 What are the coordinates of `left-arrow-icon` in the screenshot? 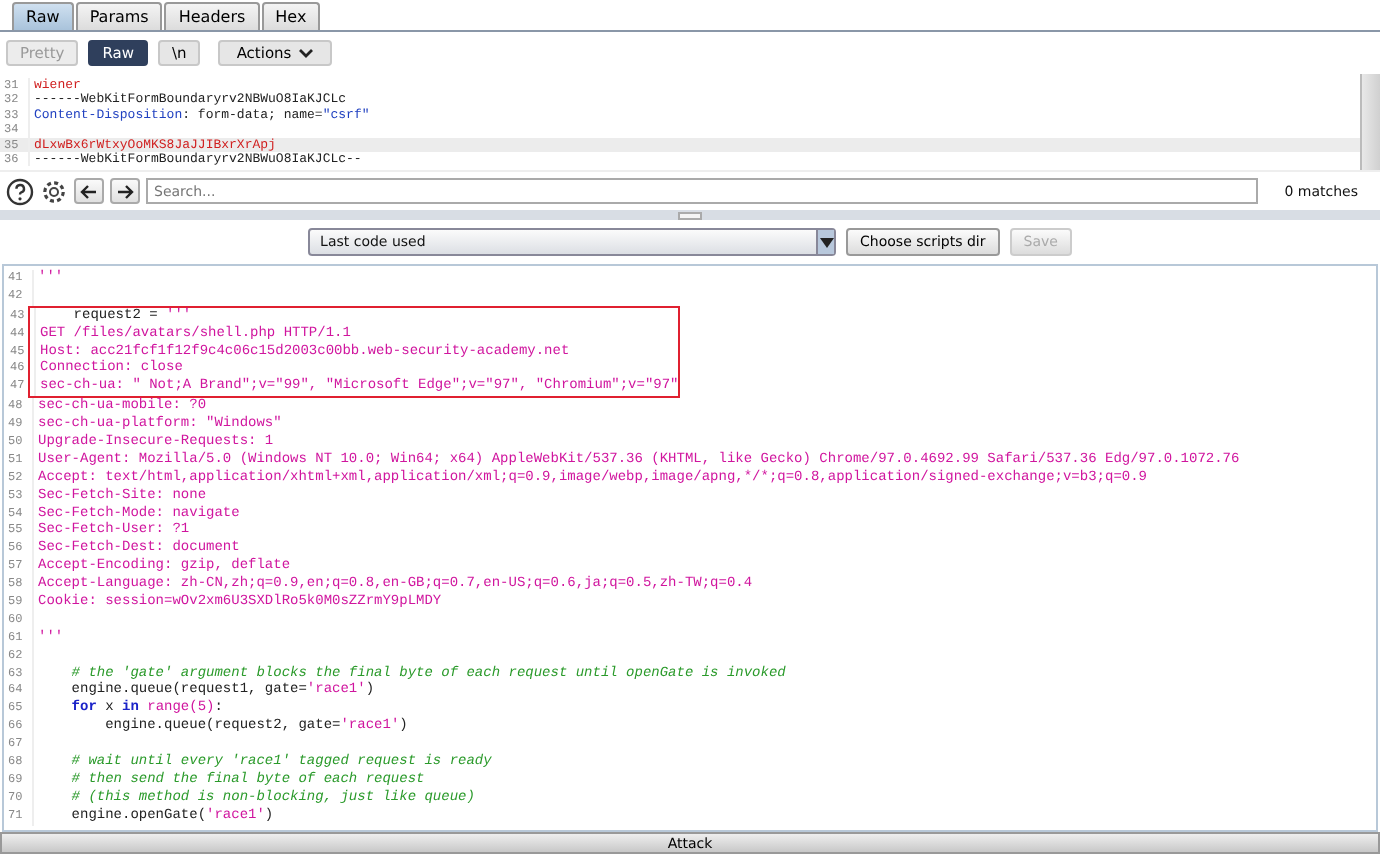 It's located at (89, 191).